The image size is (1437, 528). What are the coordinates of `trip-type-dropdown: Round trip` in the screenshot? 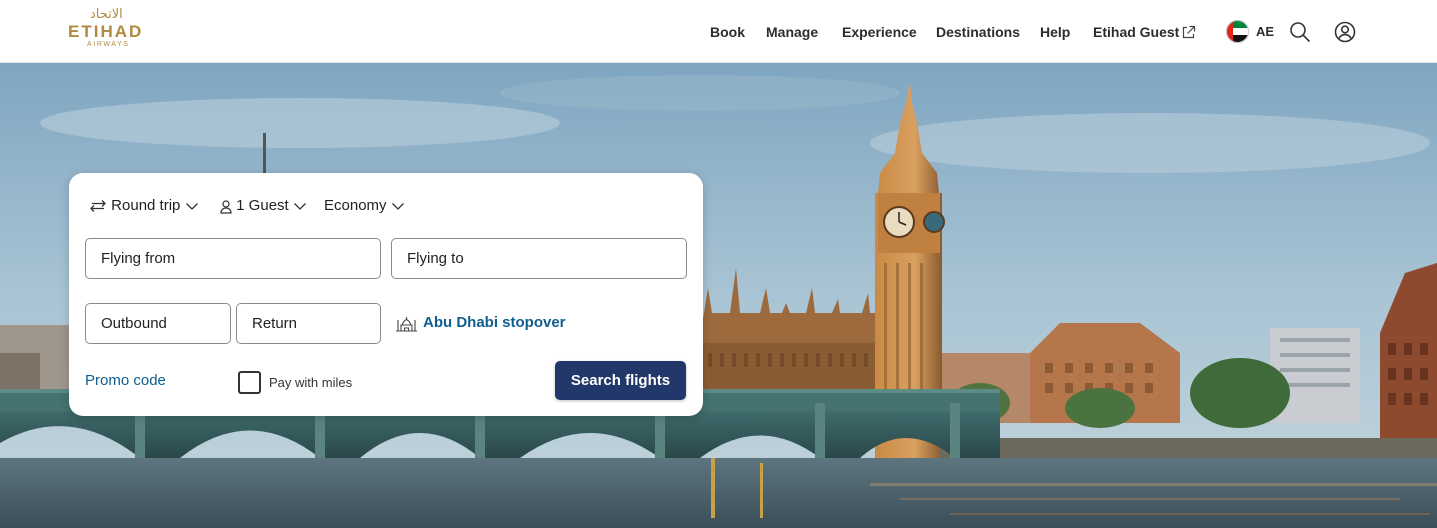 It's located at (144, 206).